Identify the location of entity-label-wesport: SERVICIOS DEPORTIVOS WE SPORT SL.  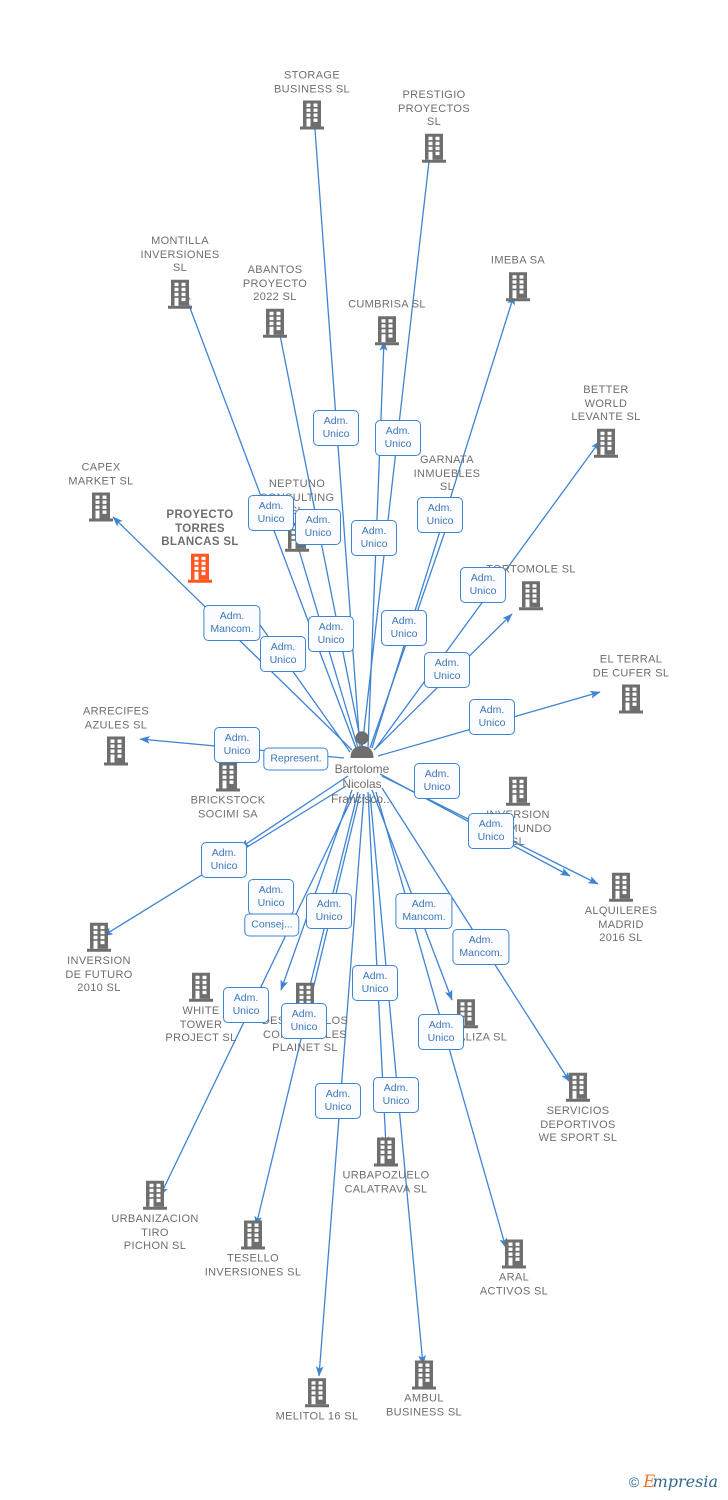
(578, 1124).